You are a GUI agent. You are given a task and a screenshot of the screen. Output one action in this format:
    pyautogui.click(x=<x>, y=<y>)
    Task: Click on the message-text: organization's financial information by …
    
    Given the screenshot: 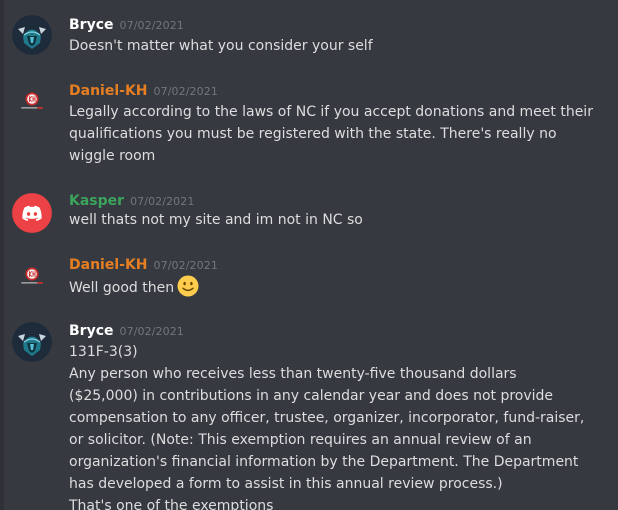 What is the action you would take?
    pyautogui.click(x=324, y=462)
    